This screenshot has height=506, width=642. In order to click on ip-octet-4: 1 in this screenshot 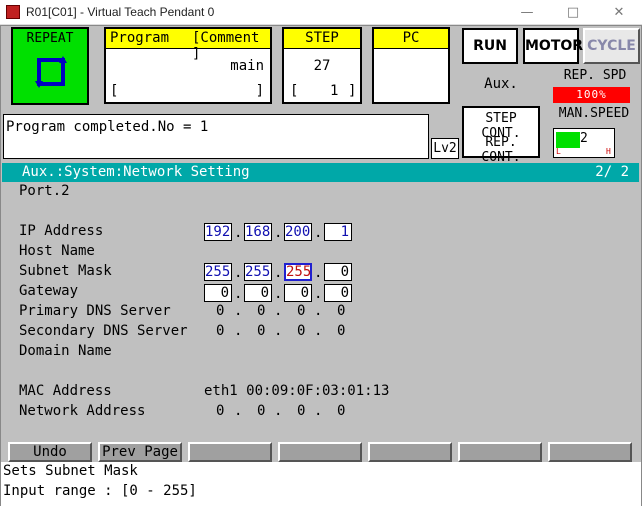, I will do `click(338, 232)`.